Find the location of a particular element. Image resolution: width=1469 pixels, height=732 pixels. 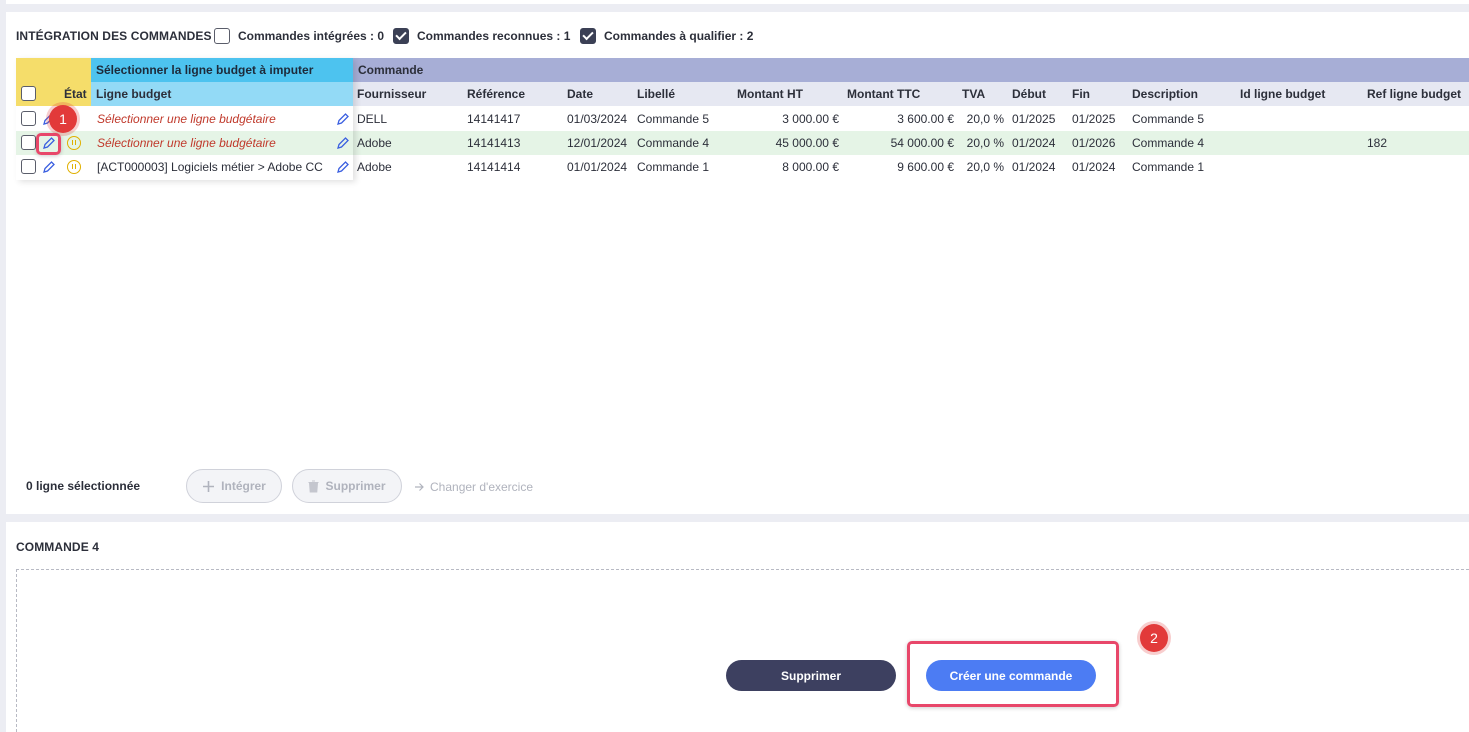

filter-qualifier: Commandes à qualifier : 2 is located at coordinates (666, 36).